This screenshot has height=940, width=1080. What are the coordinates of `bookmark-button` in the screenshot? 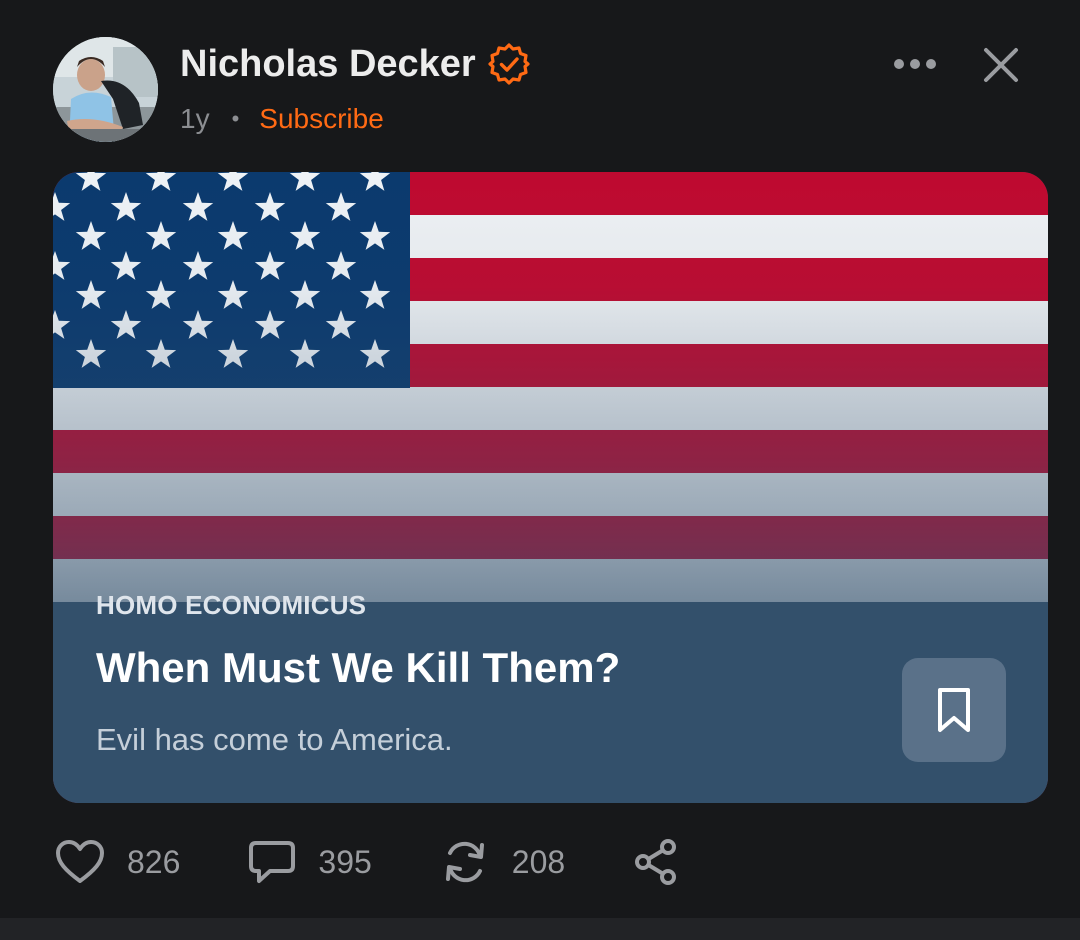 It's located at (954, 710).